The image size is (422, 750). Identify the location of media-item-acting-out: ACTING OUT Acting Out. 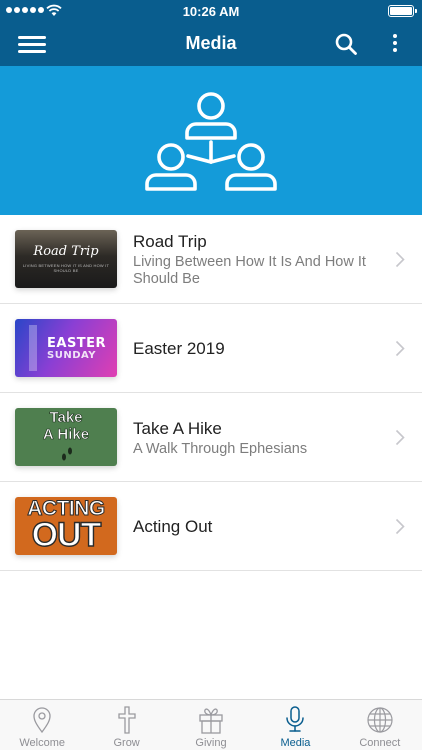
(211, 526).